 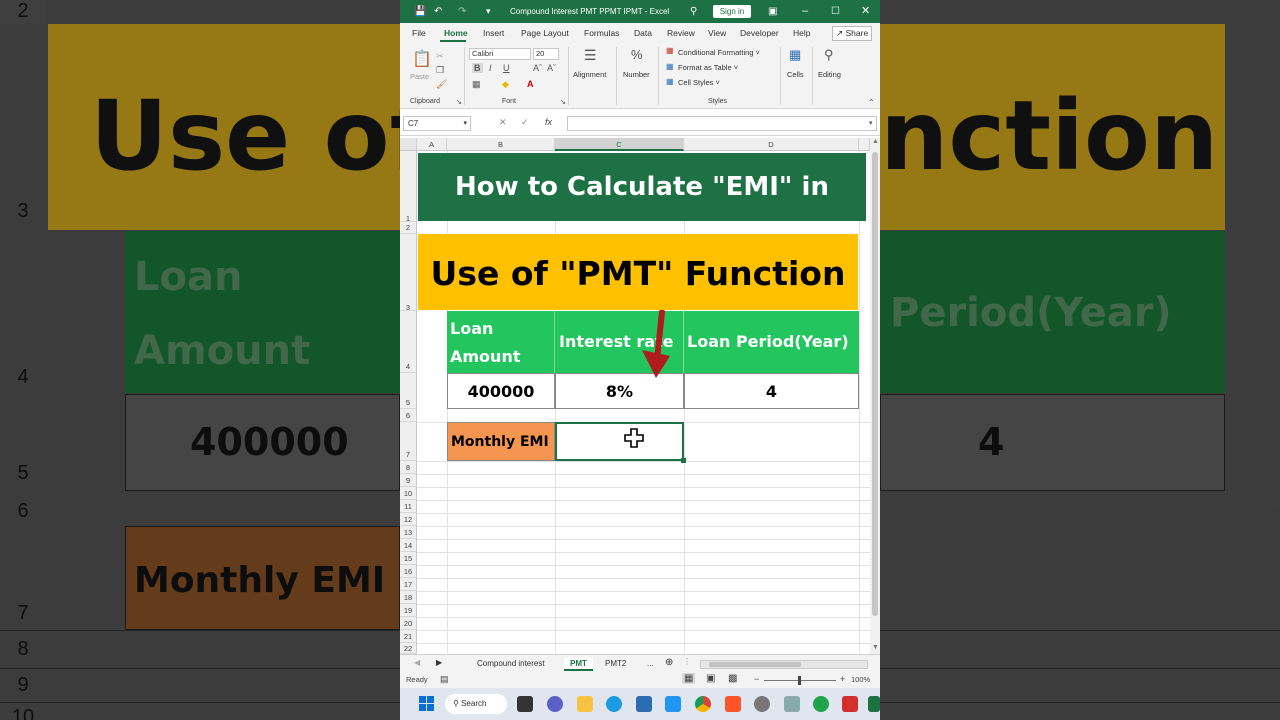 What do you see at coordinates (408, 228) in the screenshot?
I see `row-header: 2` at bounding box center [408, 228].